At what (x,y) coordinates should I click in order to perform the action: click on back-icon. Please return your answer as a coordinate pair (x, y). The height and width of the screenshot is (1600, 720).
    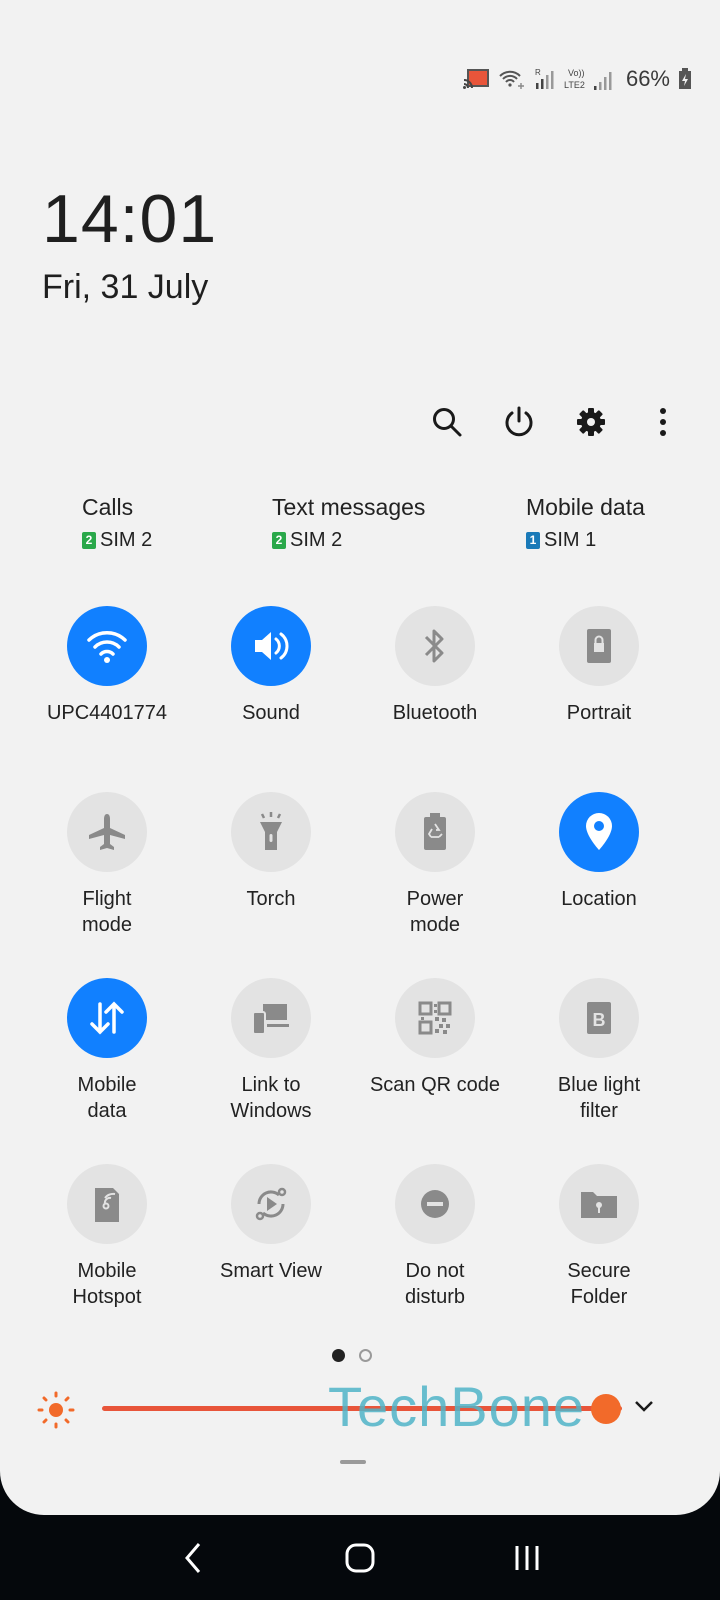
    Looking at the image, I should click on (193, 1557).